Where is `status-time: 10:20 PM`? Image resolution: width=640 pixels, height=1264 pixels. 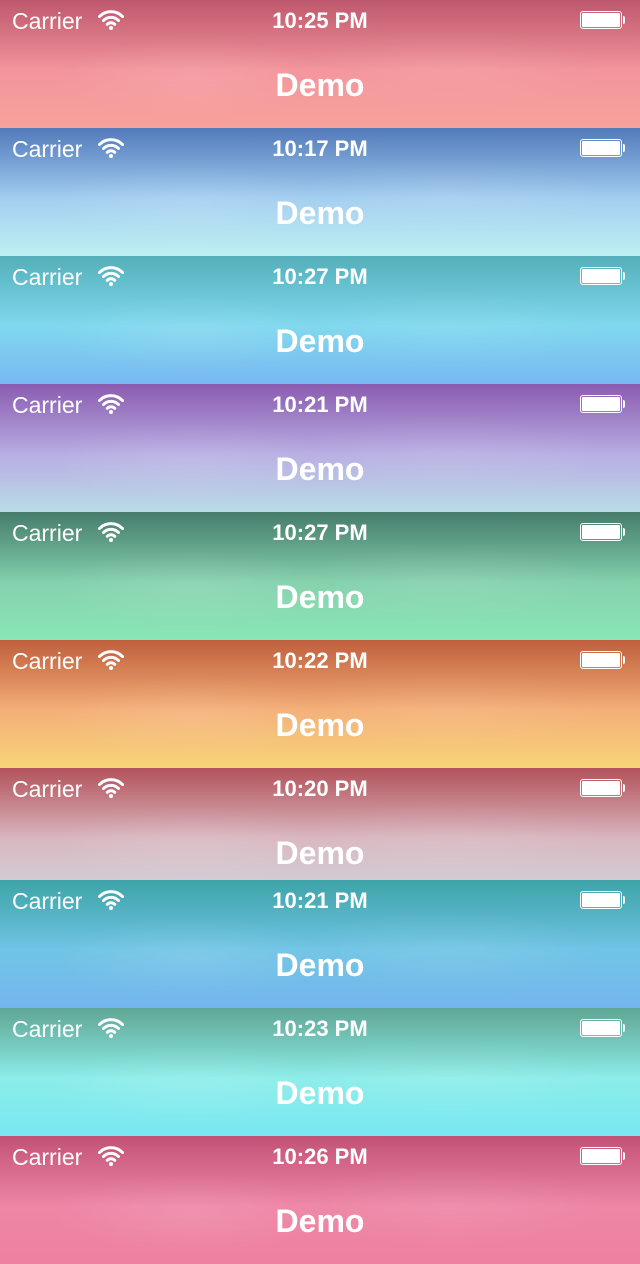
status-time: 10:20 PM is located at coordinates (320, 788).